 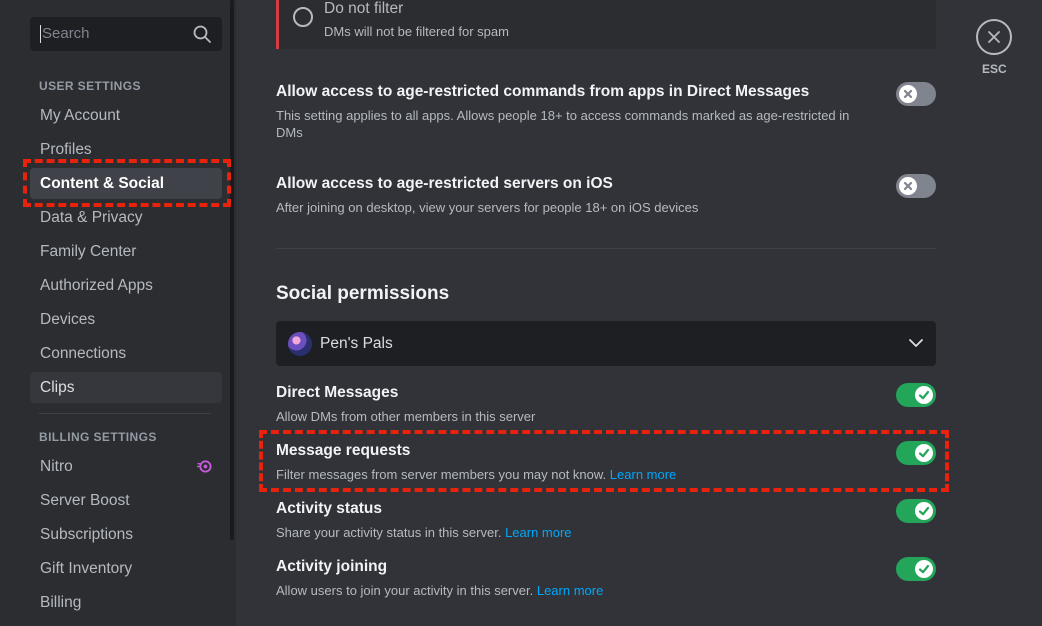 I want to click on age-commands-toggle, so click(x=916, y=94).